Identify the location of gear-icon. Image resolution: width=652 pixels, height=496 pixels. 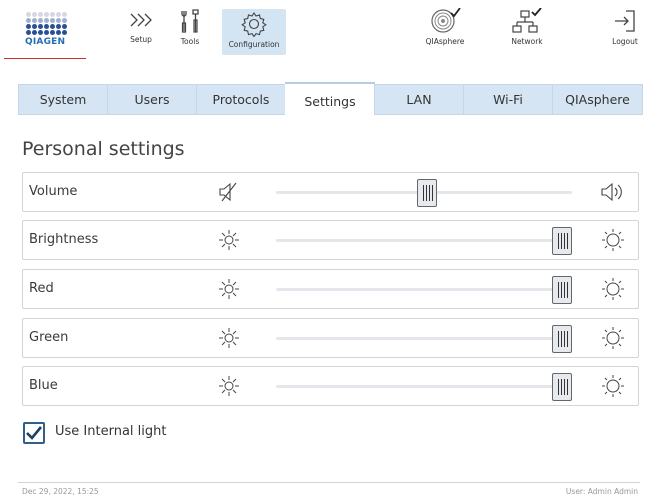
(254, 24).